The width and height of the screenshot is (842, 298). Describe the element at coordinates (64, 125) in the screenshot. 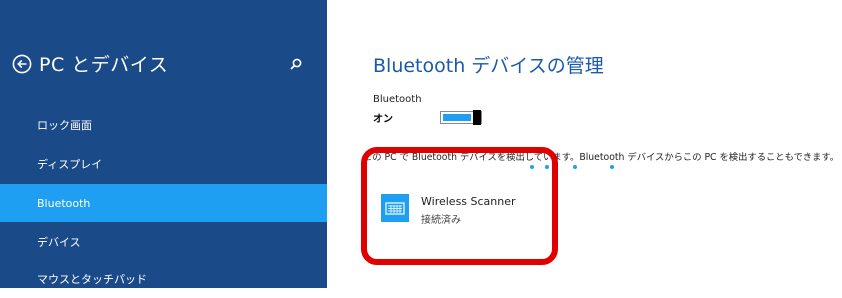

I see `sidebar-item-label: ロック画面` at that location.